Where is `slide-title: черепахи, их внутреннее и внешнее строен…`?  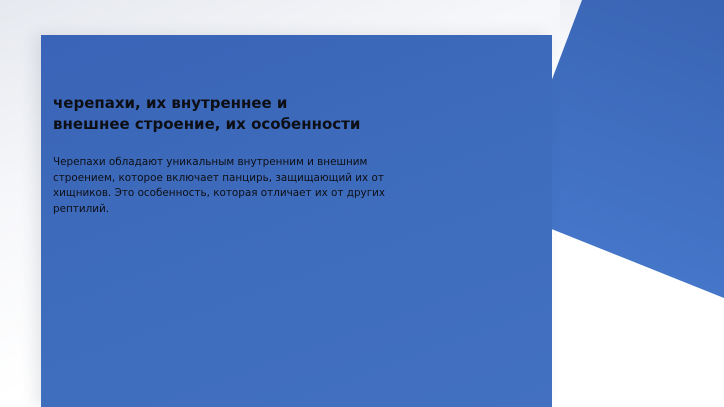
slide-title: черепахи, их внутреннее и внешнее строен… is located at coordinates (207, 113).